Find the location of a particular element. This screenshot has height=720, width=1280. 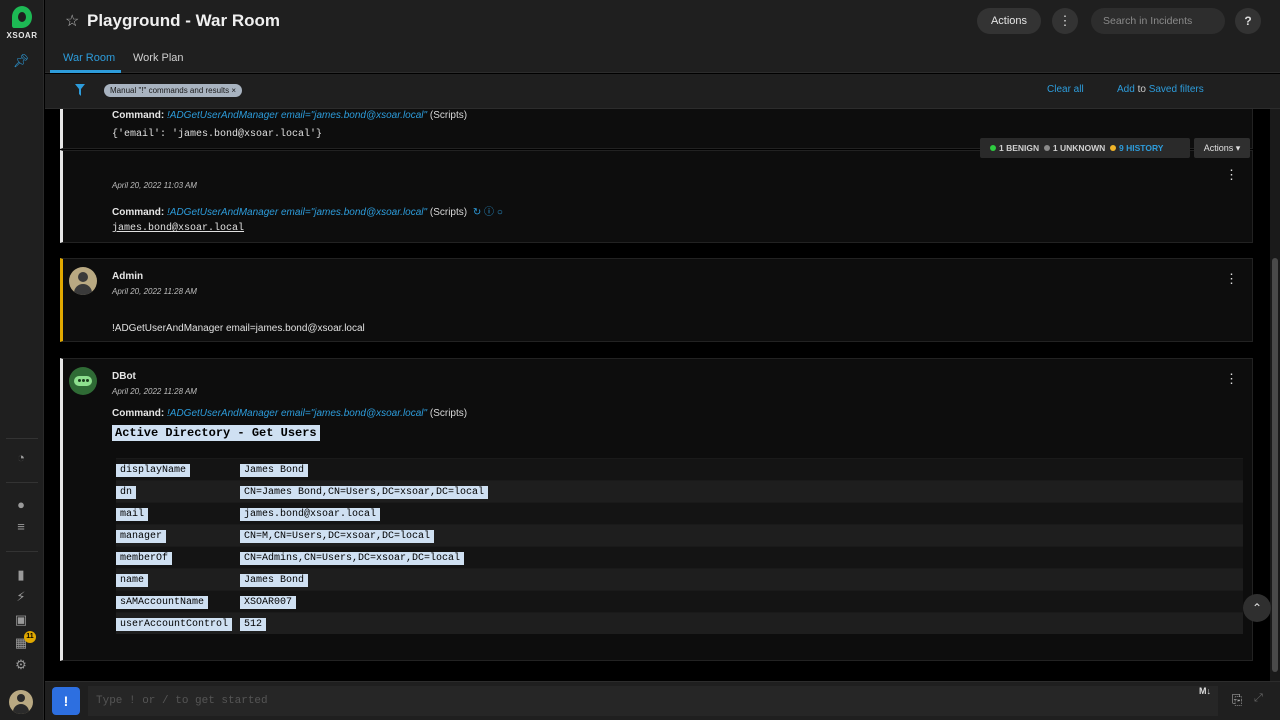

tab-work-plan: Work Plan is located at coordinates (158, 58).